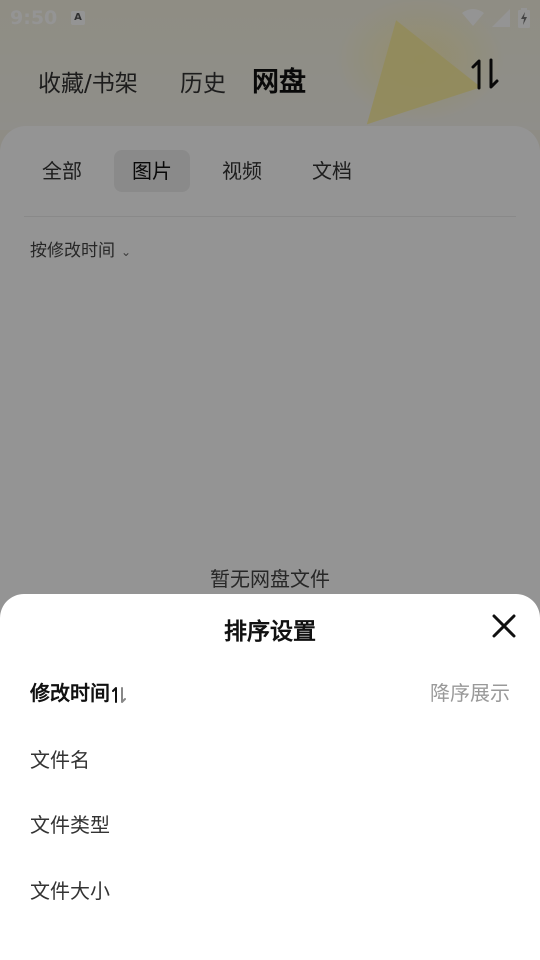 This screenshot has width=540, height=960. I want to click on sort-order-icon, so click(119, 694).